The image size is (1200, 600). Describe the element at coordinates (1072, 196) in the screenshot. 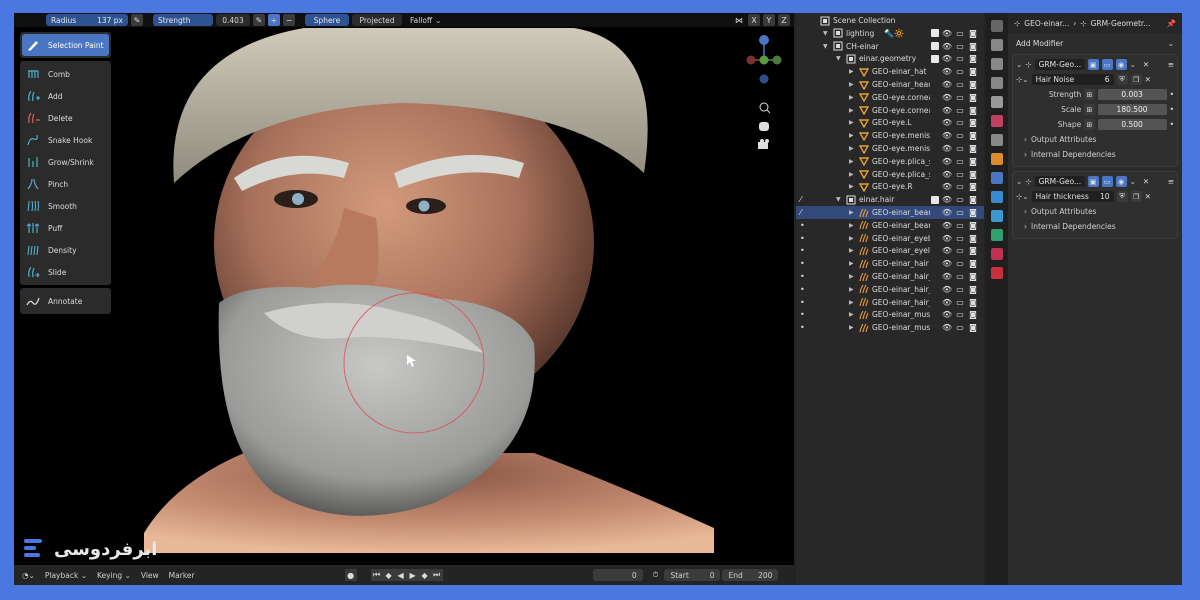

I see `node-group-field: Hair thickness 10` at that location.